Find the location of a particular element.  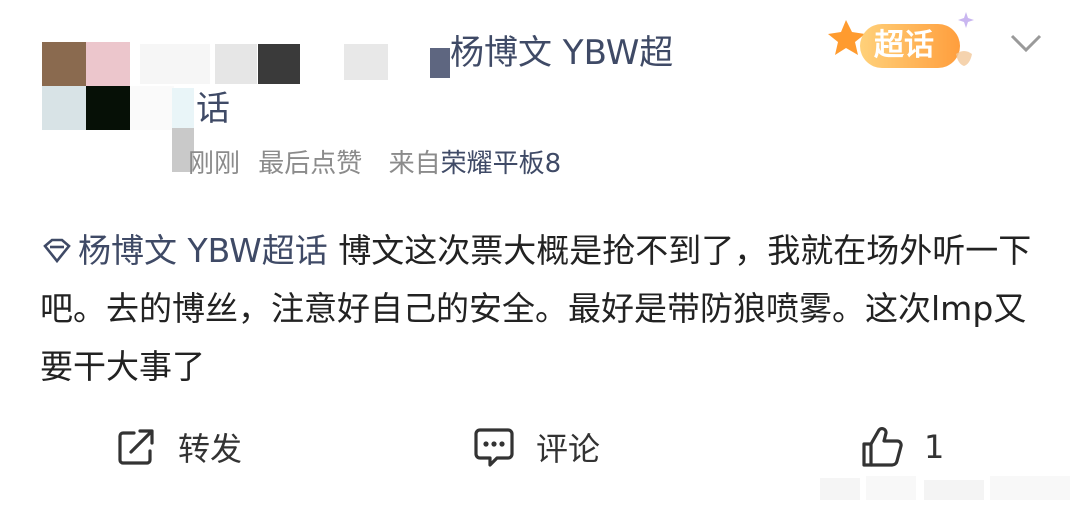

topic-text: 杨博文 YBW超话 is located at coordinates (203, 250).